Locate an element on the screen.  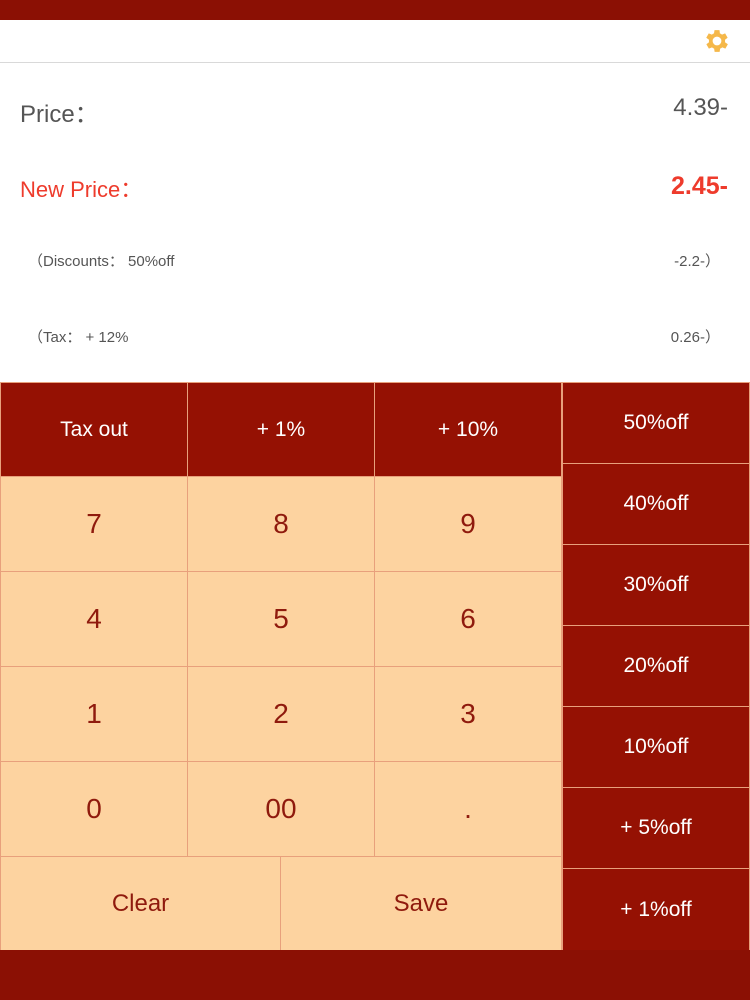
tax-out-button: Tax out is located at coordinates (94, 429).